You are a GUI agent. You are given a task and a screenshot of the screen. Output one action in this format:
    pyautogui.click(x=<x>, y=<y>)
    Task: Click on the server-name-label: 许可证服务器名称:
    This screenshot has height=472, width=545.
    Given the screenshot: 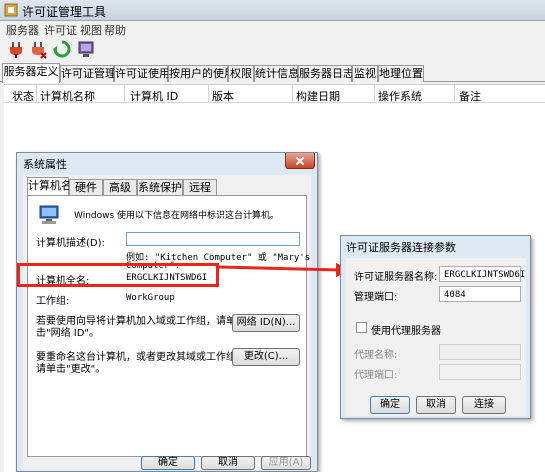 What is the action you would take?
    pyautogui.click(x=396, y=277)
    